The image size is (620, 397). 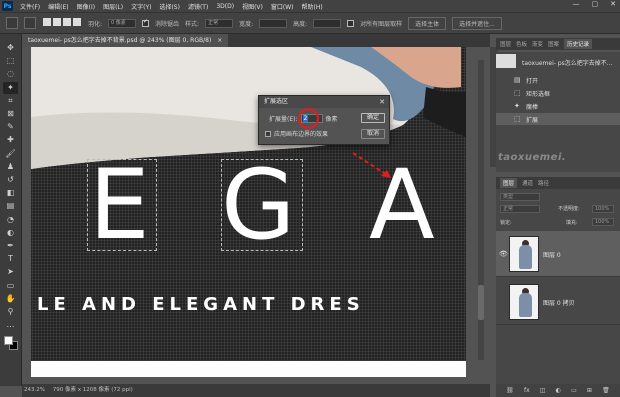 What do you see at coordinates (324, 120) in the screenshot?
I see `expand-selection-dialog: 扩展选区 ✕ 扩展量(E): 2 像素 应用画布边界的效果 确定 取消` at bounding box center [324, 120].